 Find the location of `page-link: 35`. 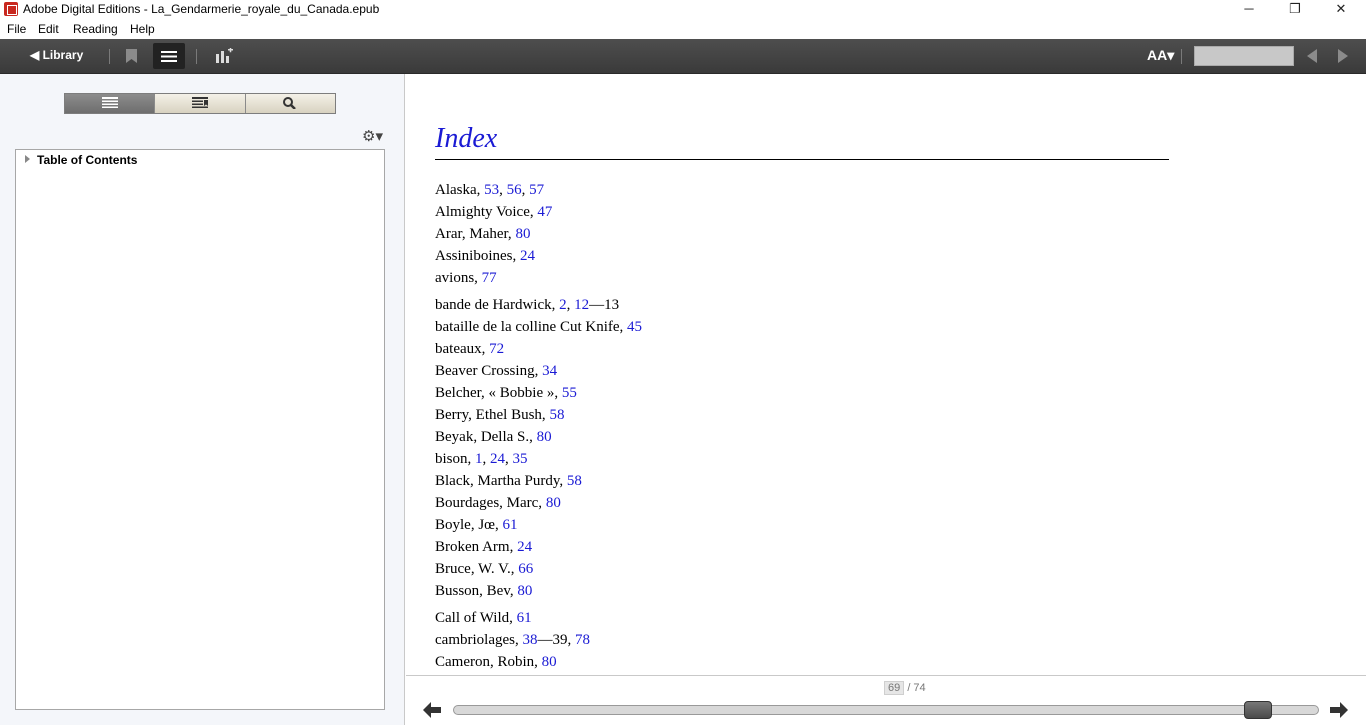

page-link: 35 is located at coordinates (520, 459).